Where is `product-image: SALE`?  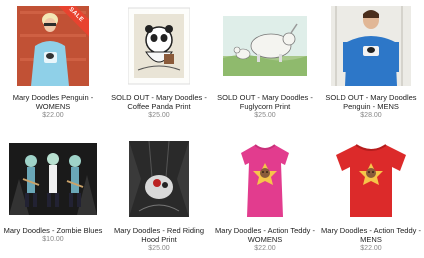 product-image: SALE is located at coordinates (53, 46).